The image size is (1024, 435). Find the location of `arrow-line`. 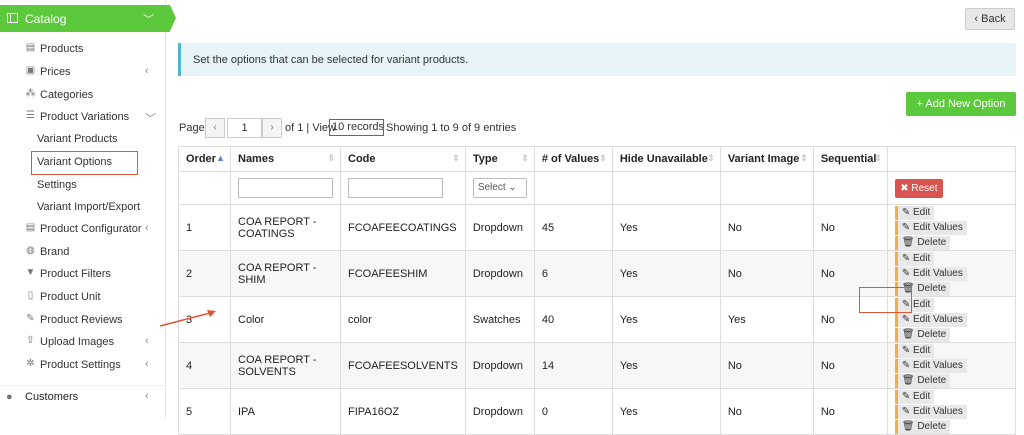

arrow-line is located at coordinates (185, 319).